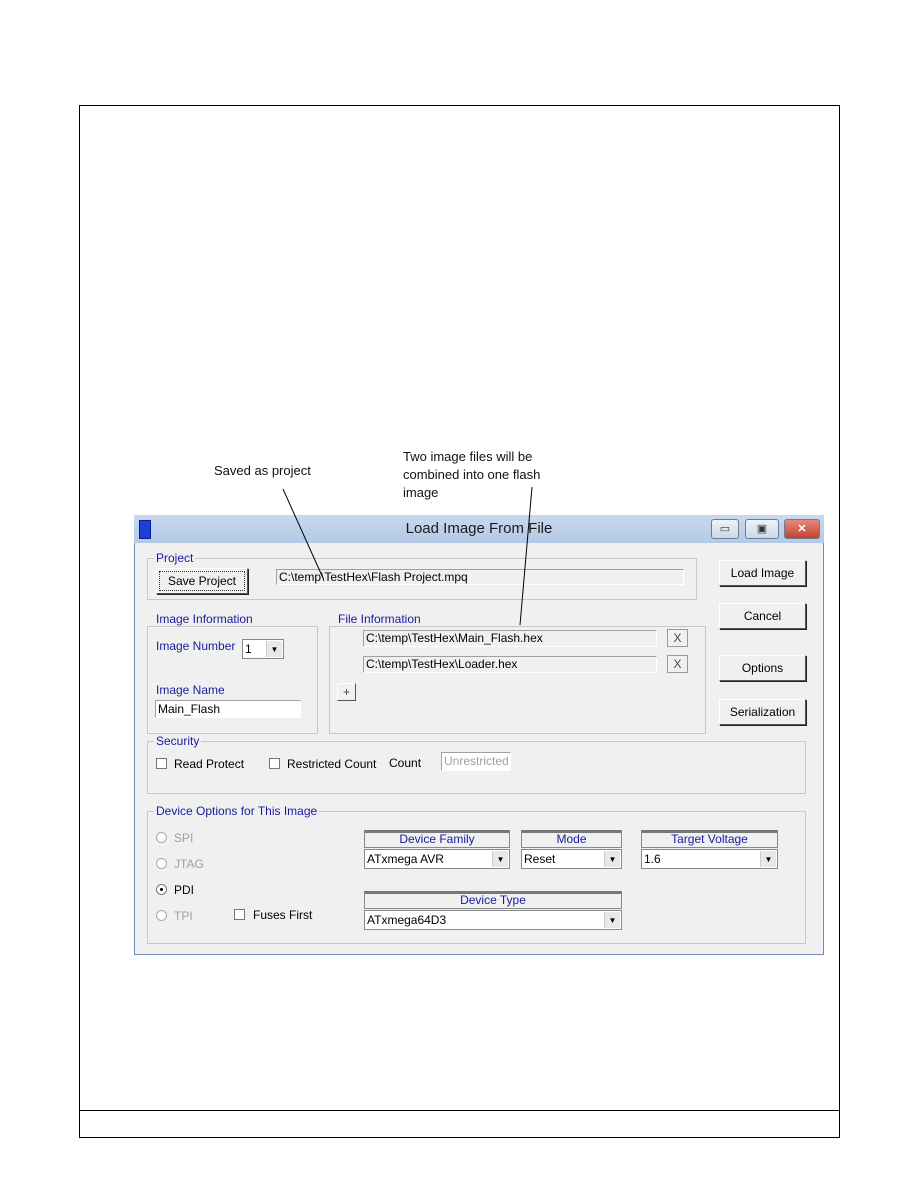 The width and height of the screenshot is (918, 1188). What do you see at coordinates (303, 533) in the screenshot?
I see `callout-line-project` at bounding box center [303, 533].